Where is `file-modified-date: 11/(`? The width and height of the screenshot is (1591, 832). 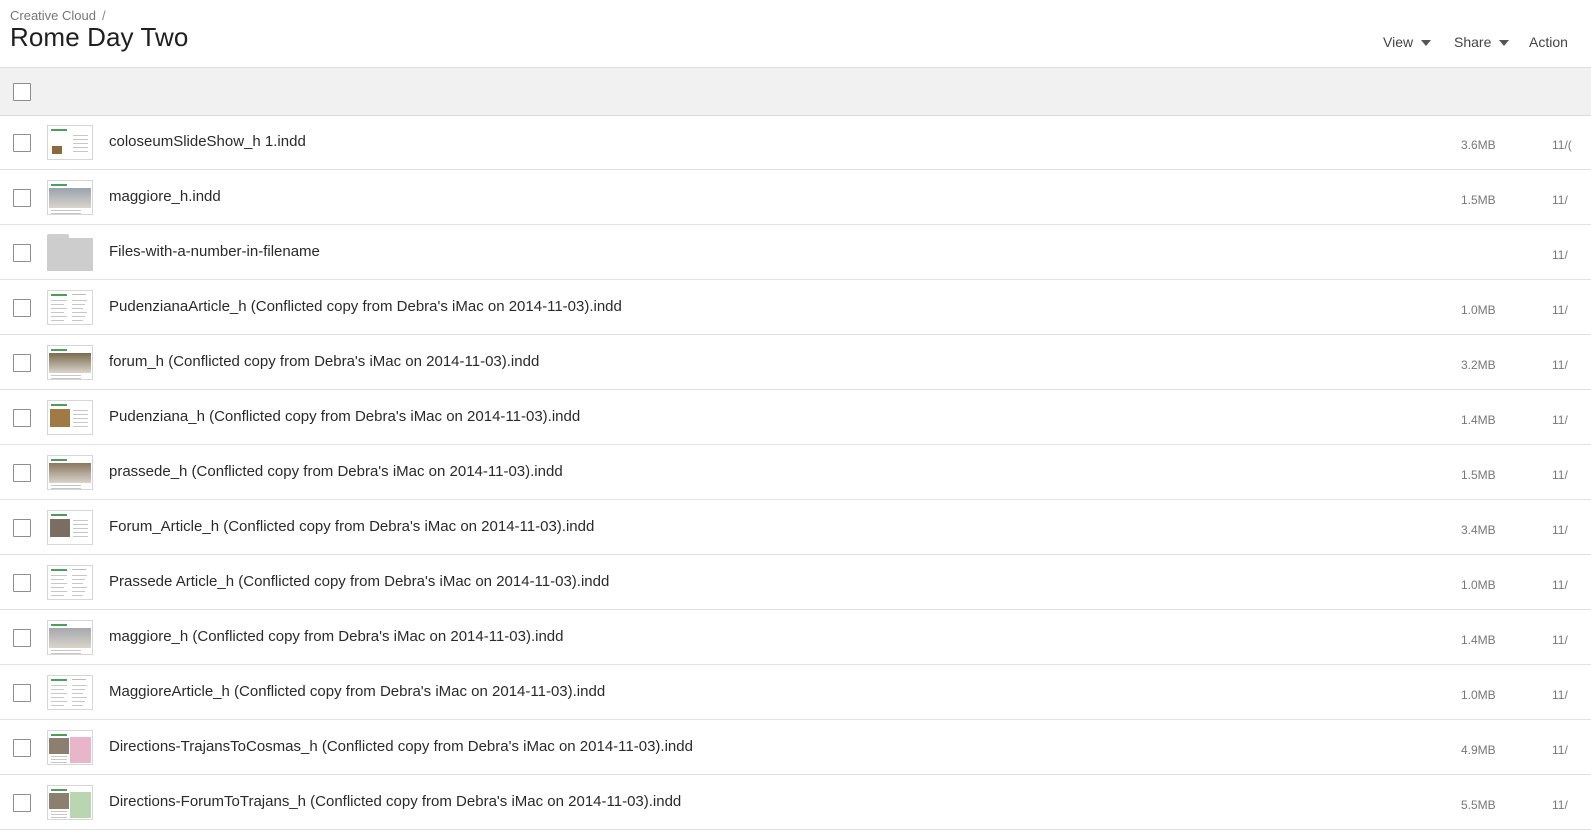
file-modified-date: 11/( is located at coordinates (1562, 145).